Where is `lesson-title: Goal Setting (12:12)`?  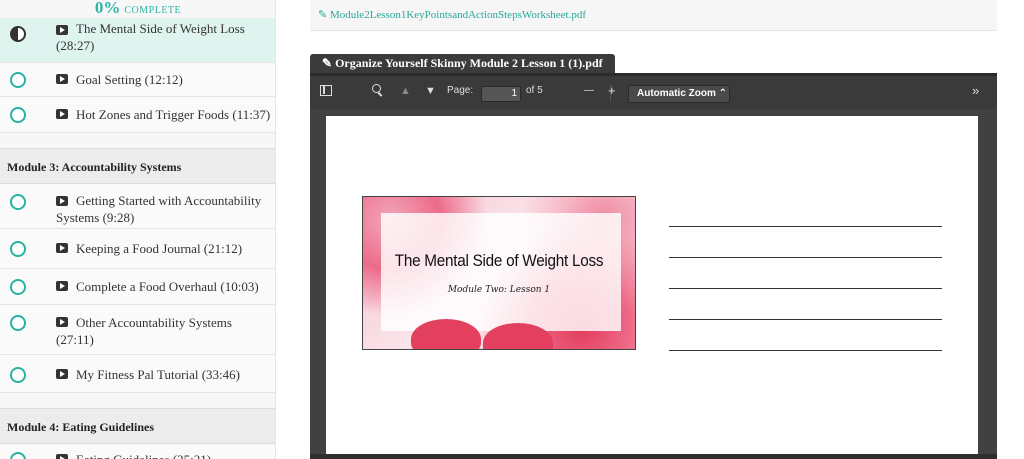 lesson-title: Goal Setting (12:12) is located at coordinates (129, 79).